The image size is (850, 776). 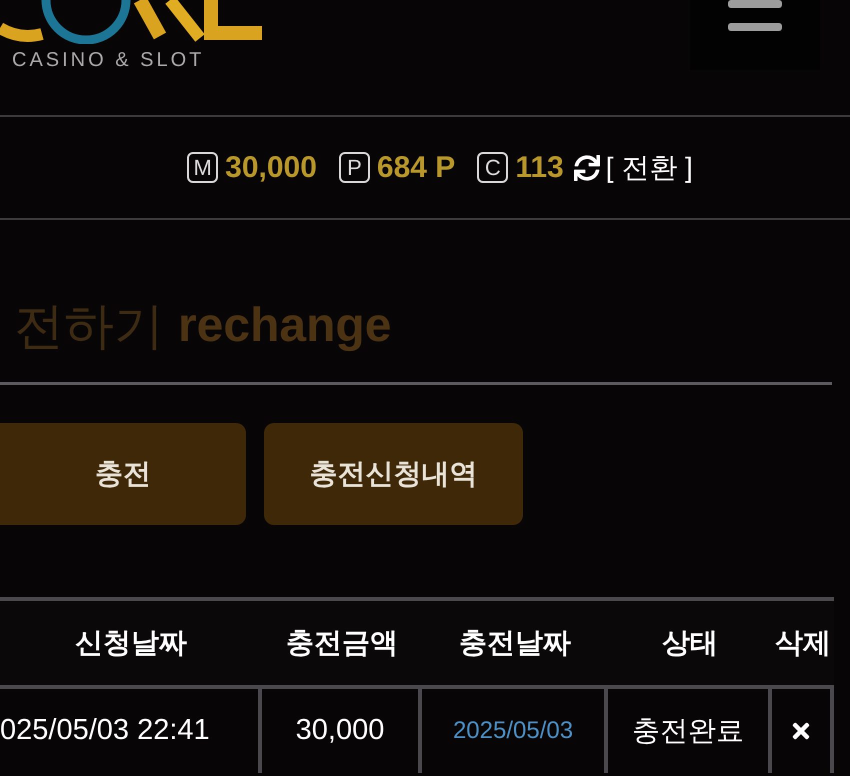 What do you see at coordinates (690, 731) in the screenshot?
I see `table-cell: 충전완료` at bounding box center [690, 731].